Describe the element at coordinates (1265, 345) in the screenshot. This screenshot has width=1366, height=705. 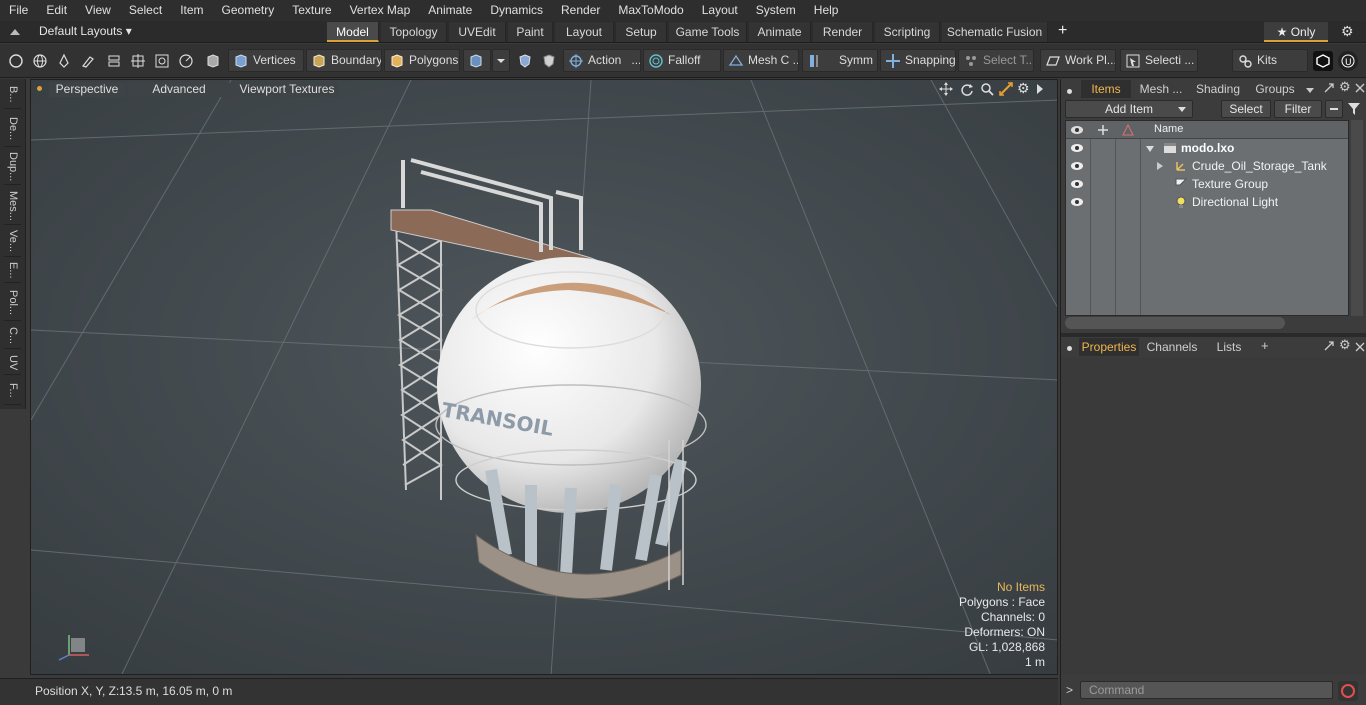
I see `add-properties-tab-button: +` at that location.